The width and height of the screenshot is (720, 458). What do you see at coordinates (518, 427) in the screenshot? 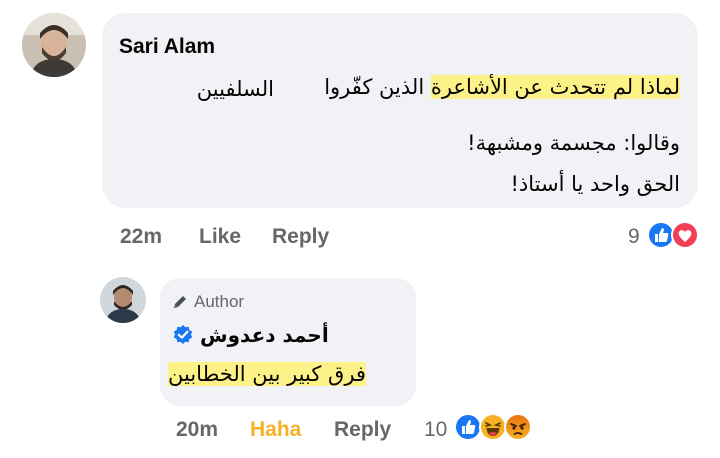
I see `angry-icon` at bounding box center [518, 427].